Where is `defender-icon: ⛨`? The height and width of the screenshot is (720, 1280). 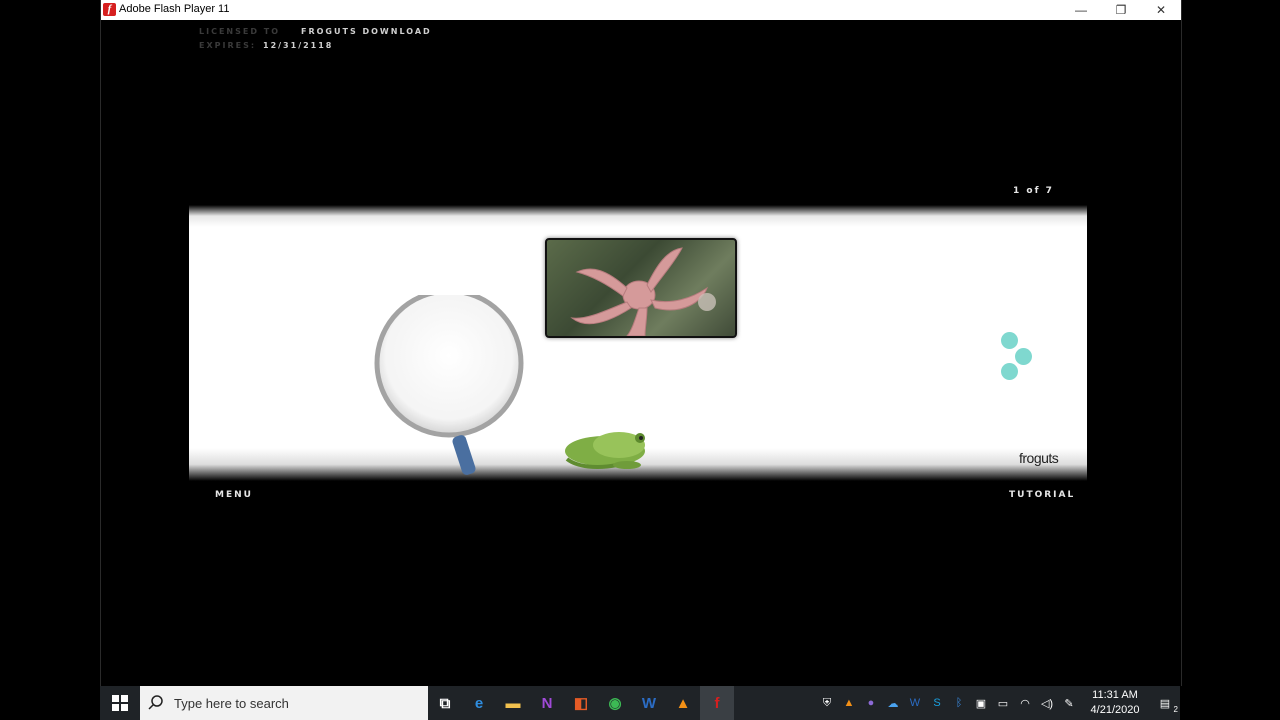
defender-icon: ⛨ is located at coordinates (827, 703).